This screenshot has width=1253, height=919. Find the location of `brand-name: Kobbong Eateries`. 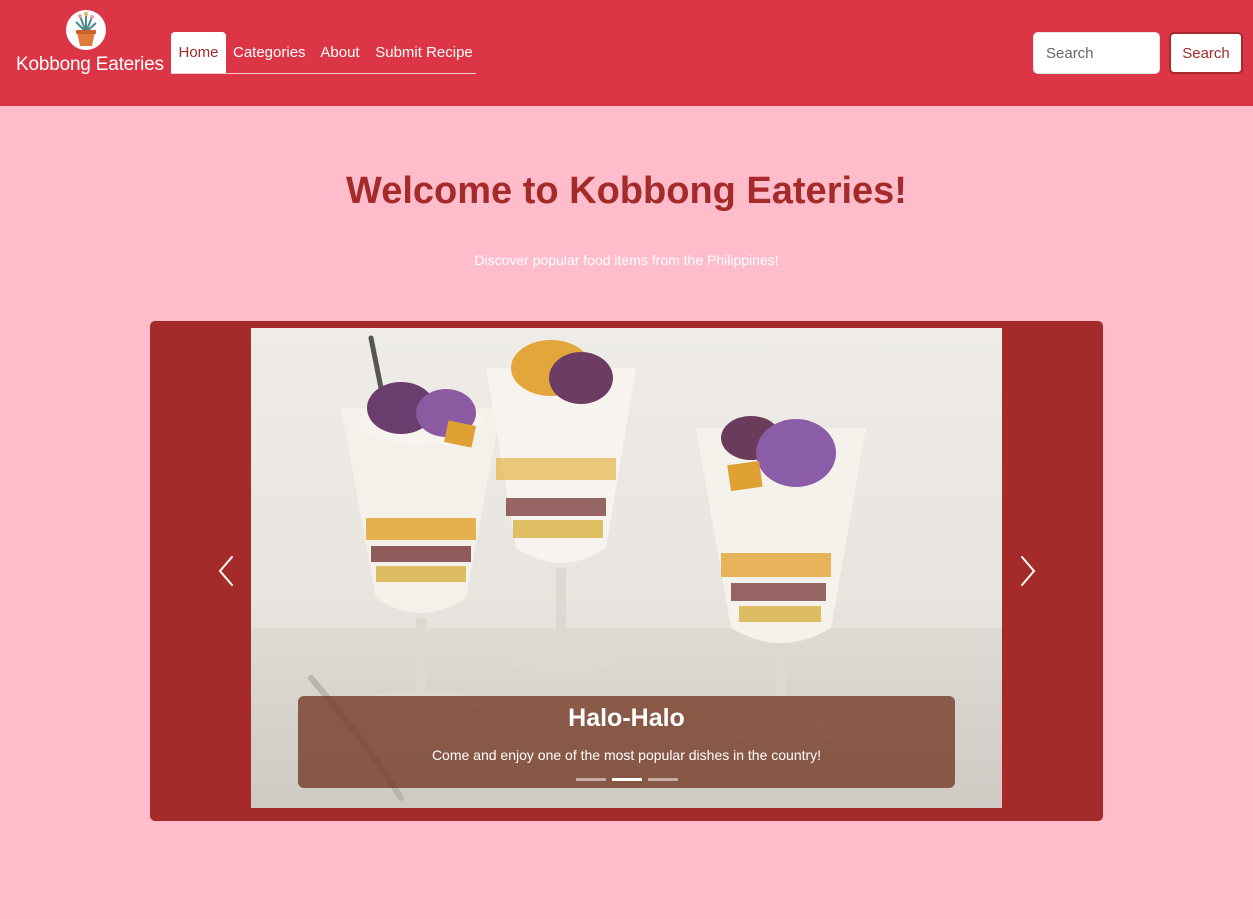

brand-name: Kobbong Eateries is located at coordinates (90, 64).